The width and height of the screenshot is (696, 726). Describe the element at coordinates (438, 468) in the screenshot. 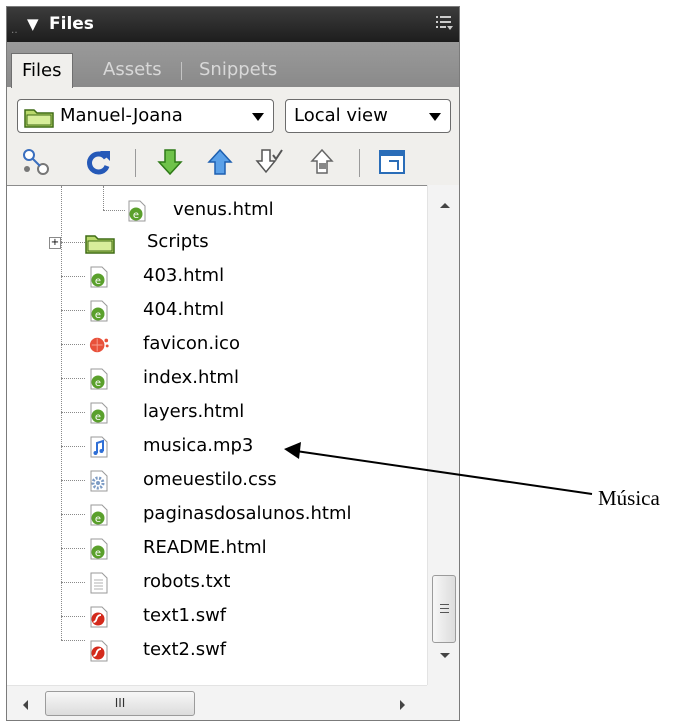

I see `annotation-arrow` at that location.